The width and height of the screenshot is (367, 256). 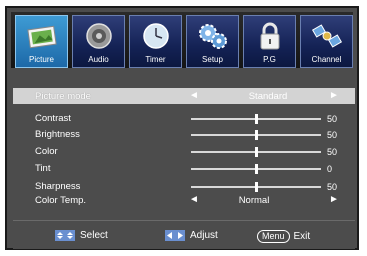 I want to click on tint-row: Tint 0, so click(x=184, y=168).